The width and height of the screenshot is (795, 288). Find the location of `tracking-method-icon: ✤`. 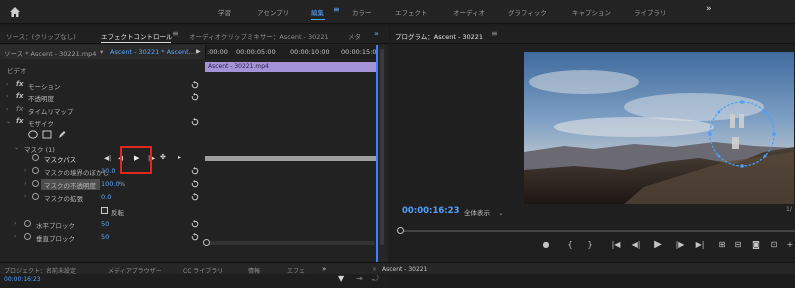

tracking-method-icon: ✤ is located at coordinates (163, 157).